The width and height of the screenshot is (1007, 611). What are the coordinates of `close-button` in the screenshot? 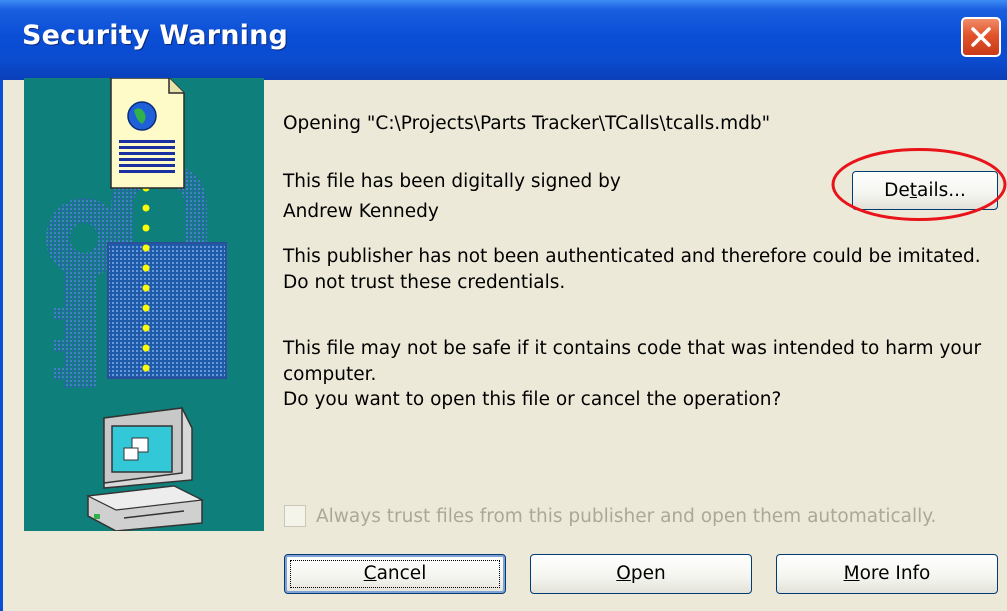 It's located at (981, 37).